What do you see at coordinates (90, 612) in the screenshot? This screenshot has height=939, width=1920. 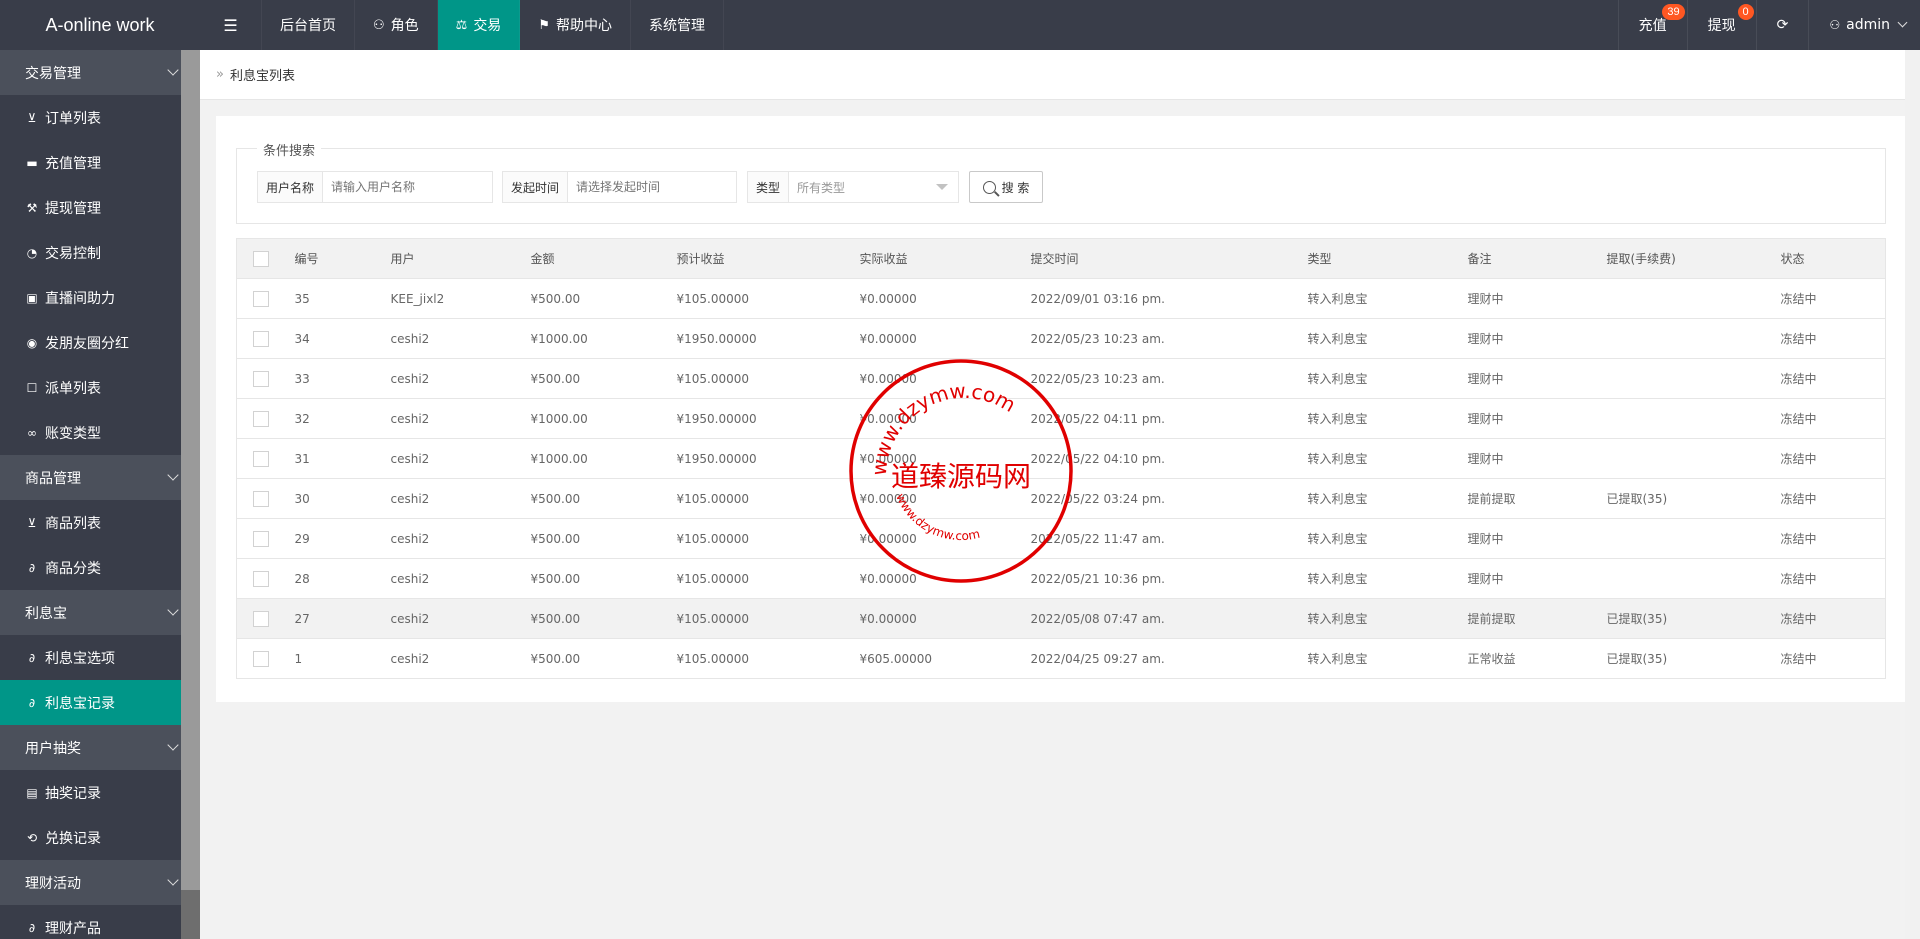 I see `sidebar-group-interest: 利息宝` at bounding box center [90, 612].